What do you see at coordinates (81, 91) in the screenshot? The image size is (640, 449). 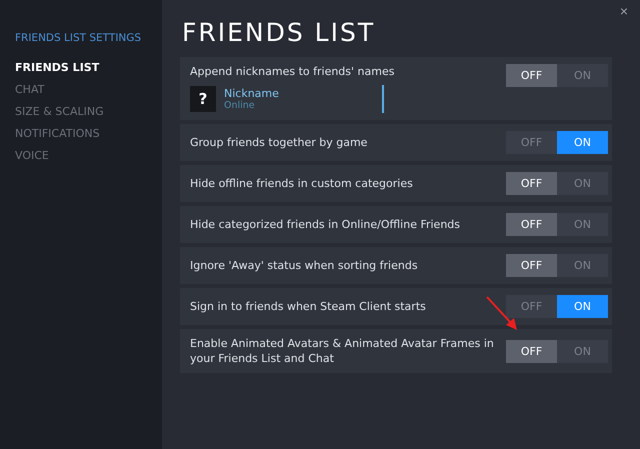 I see `sidebar-item: CHAT` at bounding box center [81, 91].